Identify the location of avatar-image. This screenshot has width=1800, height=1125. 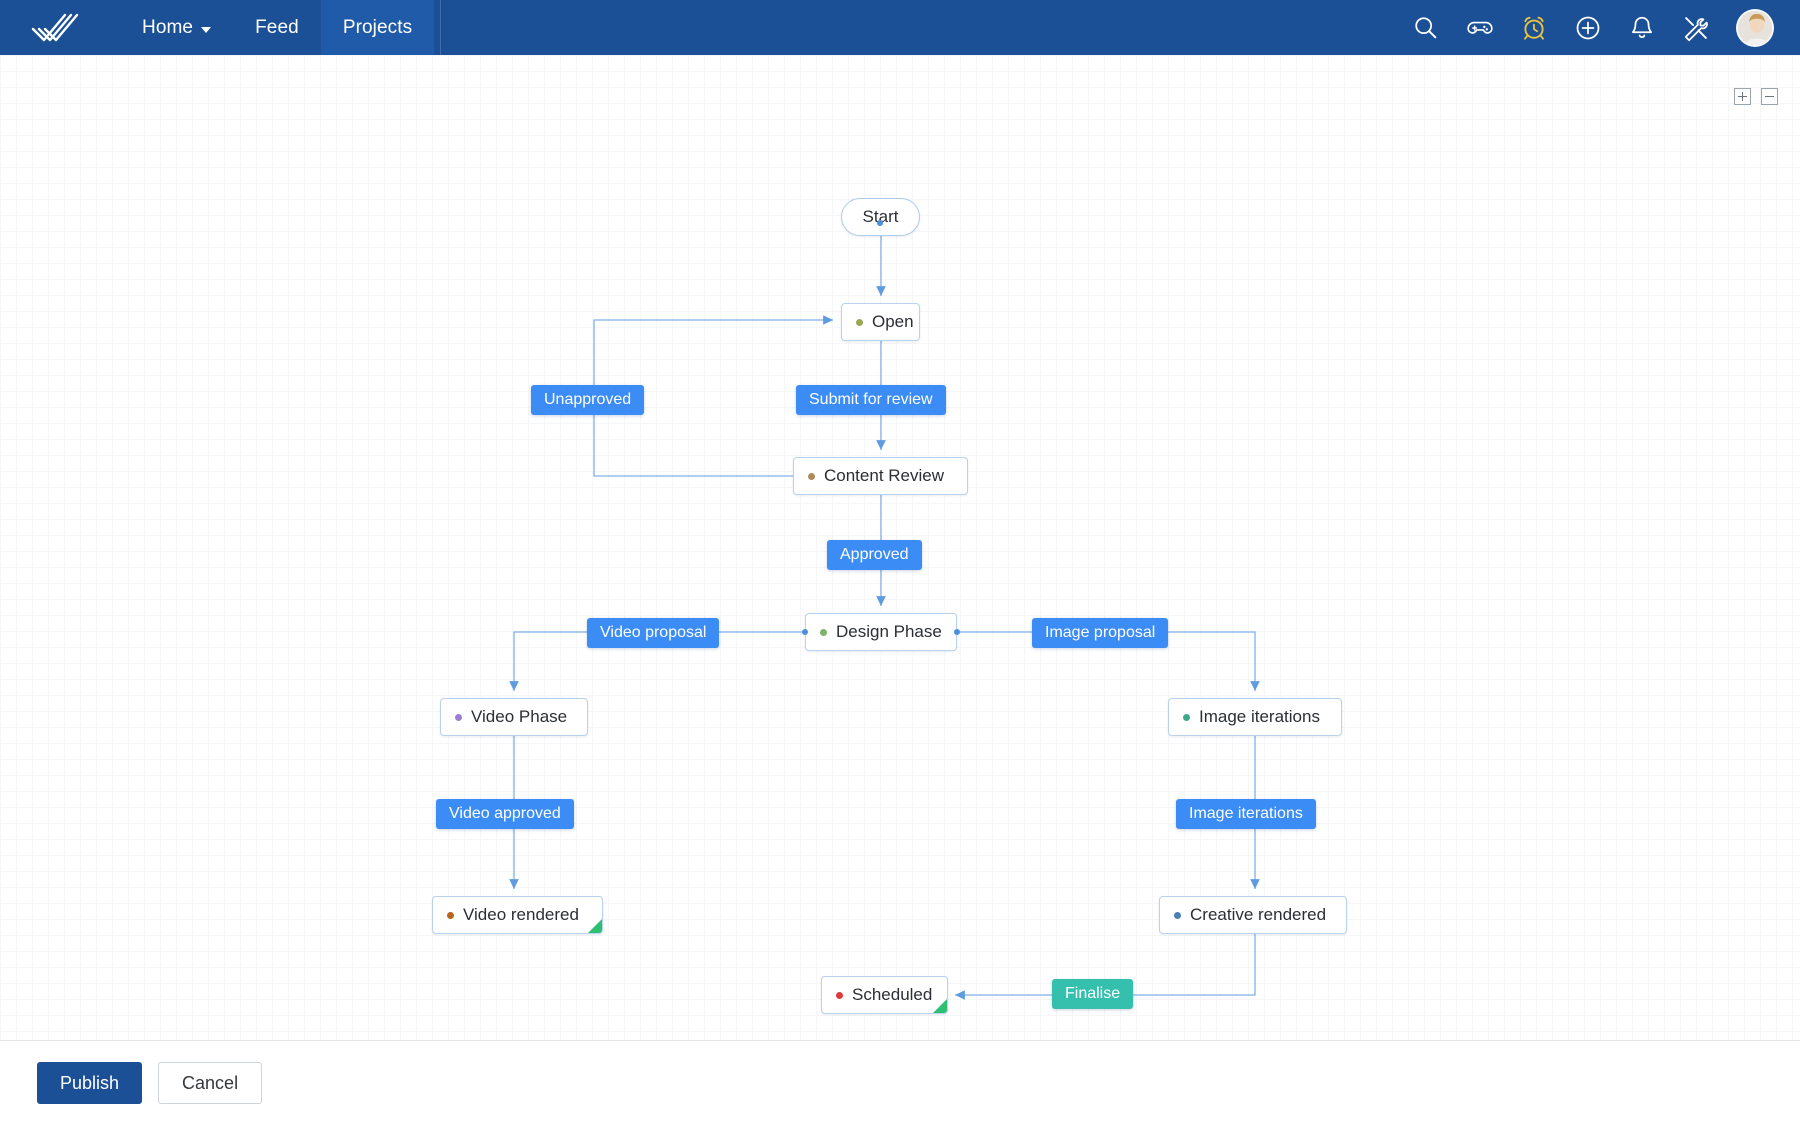
(1755, 27).